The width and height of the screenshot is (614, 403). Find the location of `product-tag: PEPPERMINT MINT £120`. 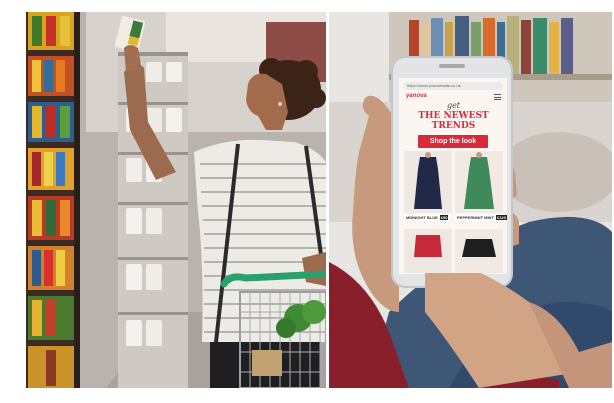

product-tag: PEPPERMINT MINT £120 is located at coordinates (481, 218).